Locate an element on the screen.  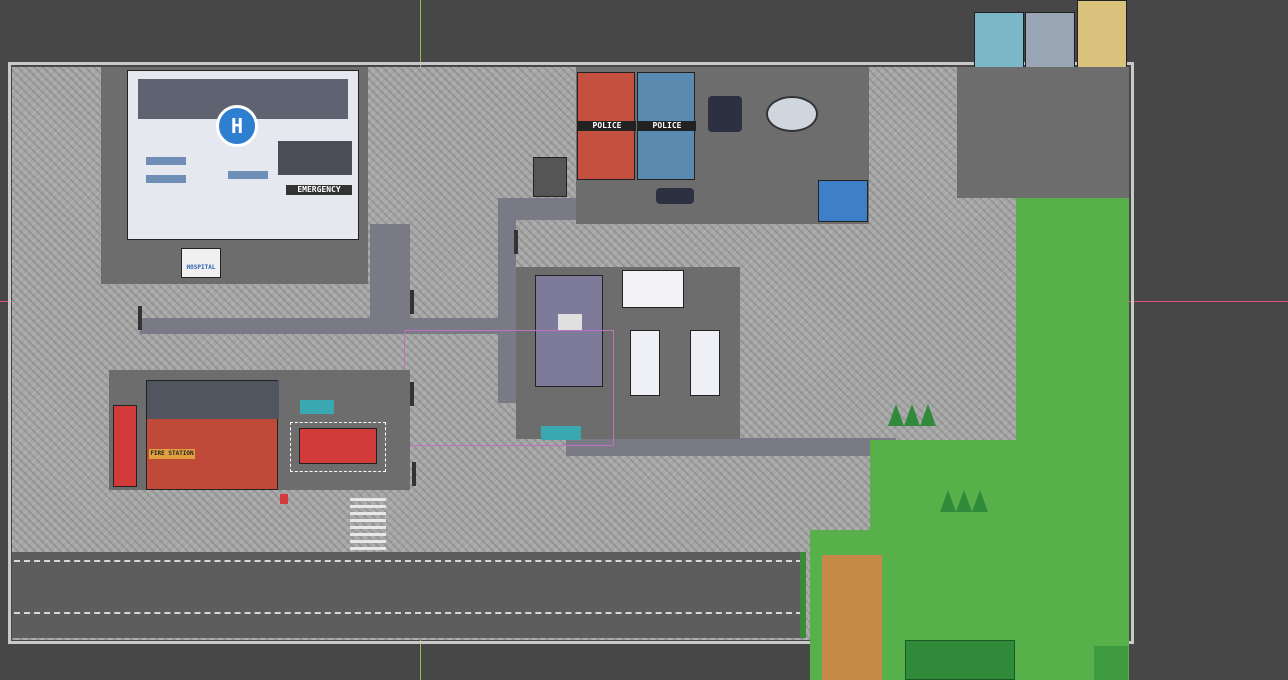
shipping-container-icon is located at coordinates (843, 201).